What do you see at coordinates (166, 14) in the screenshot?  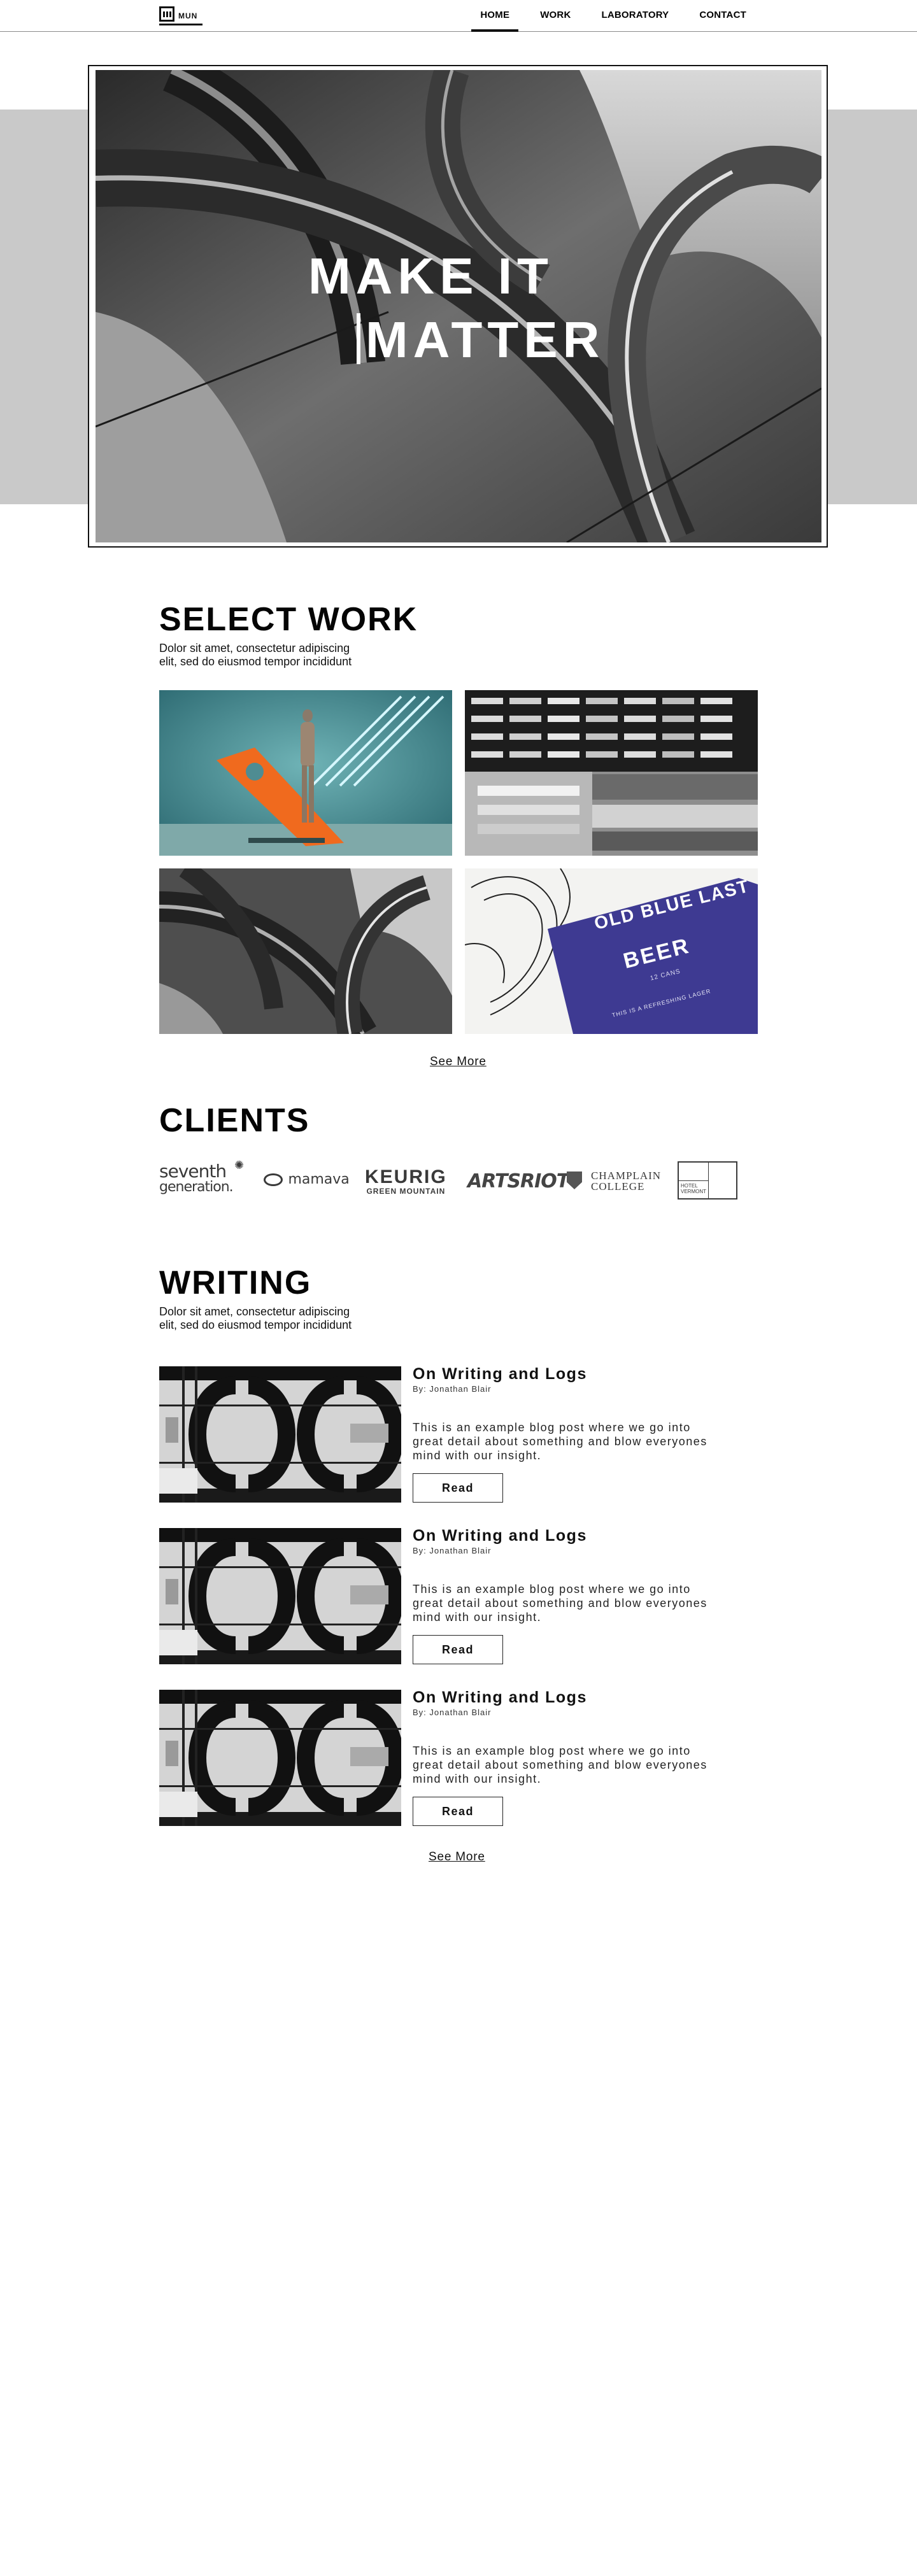 I see `logo-mark-icon` at bounding box center [166, 14].